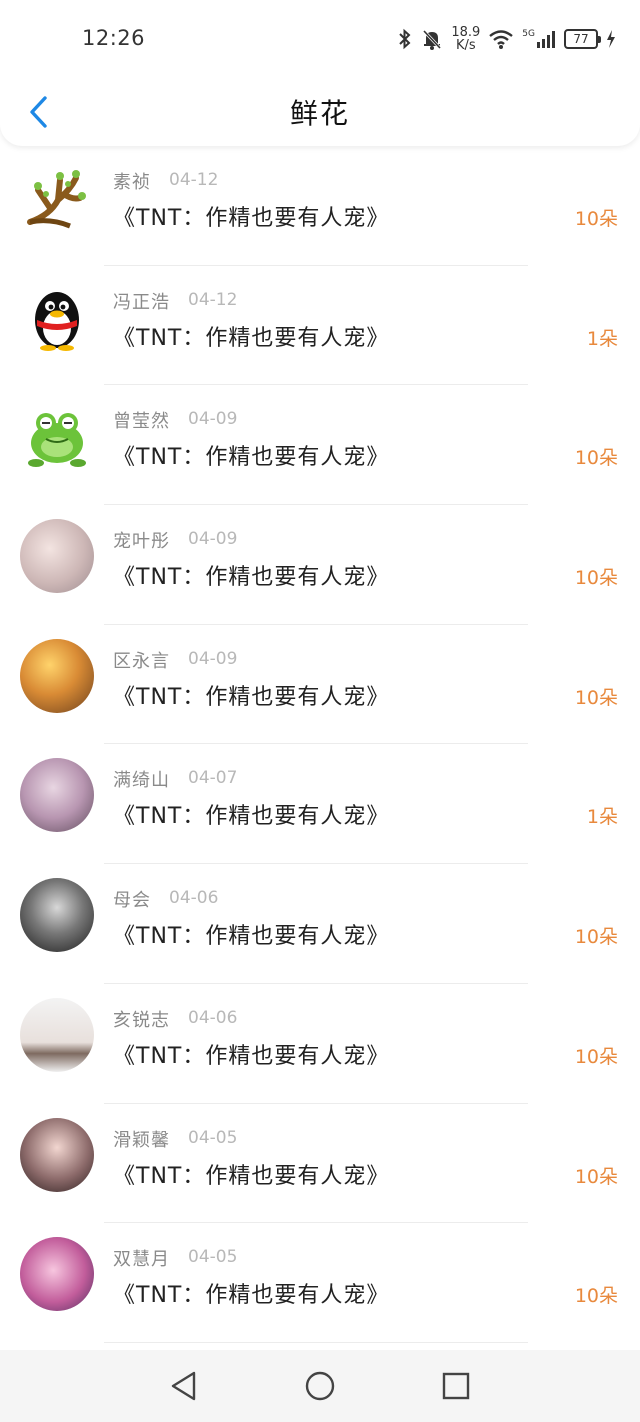 This screenshot has height=1422, width=640. I want to click on list-item: 亥锐志 04-06 《TNT：作精也要有人宠》 10朵, so click(320, 1044).